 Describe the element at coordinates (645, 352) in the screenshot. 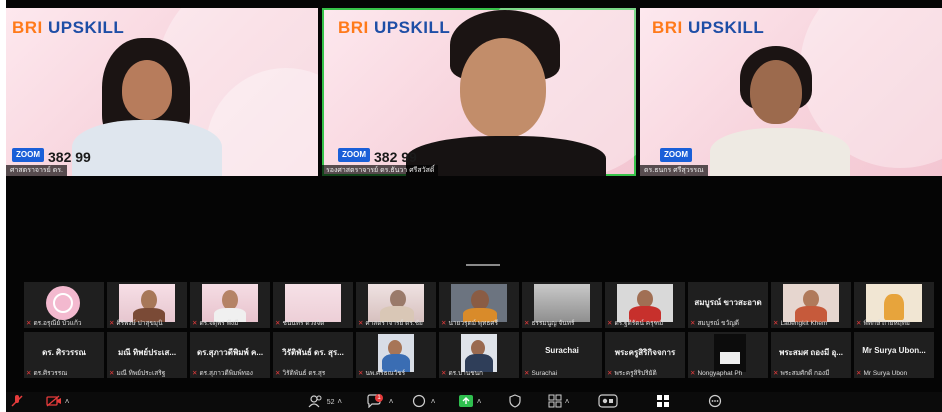

I see `participant-display-name: พระครูสิริกิจจการ` at that location.